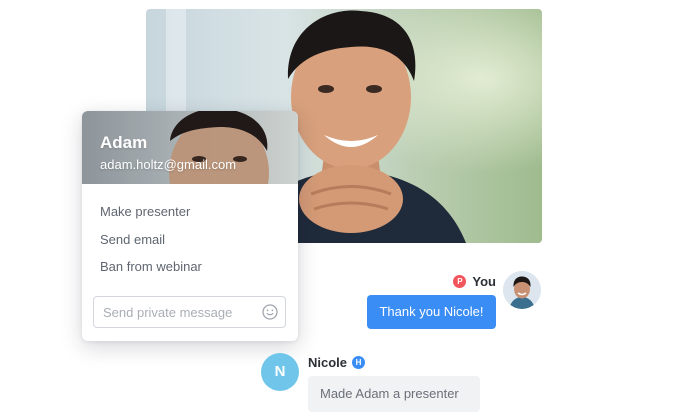 This screenshot has width=700, height=420. I want to click on you-avatar-image, so click(522, 290).